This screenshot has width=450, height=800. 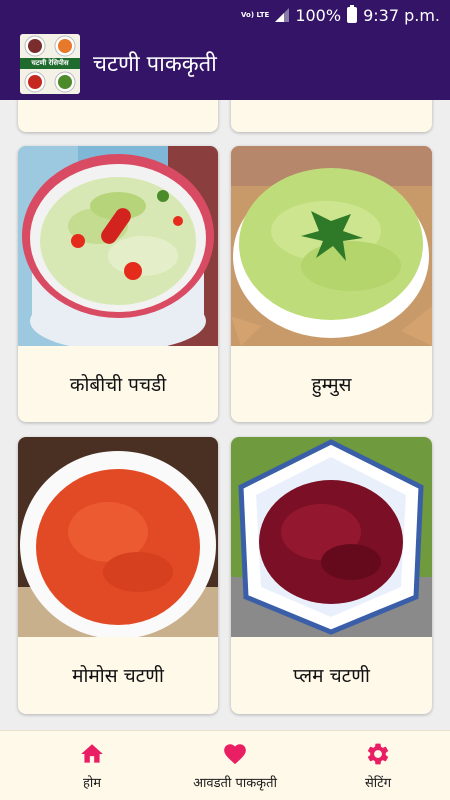 What do you see at coordinates (92, 753) in the screenshot?
I see `home-icon` at bounding box center [92, 753].